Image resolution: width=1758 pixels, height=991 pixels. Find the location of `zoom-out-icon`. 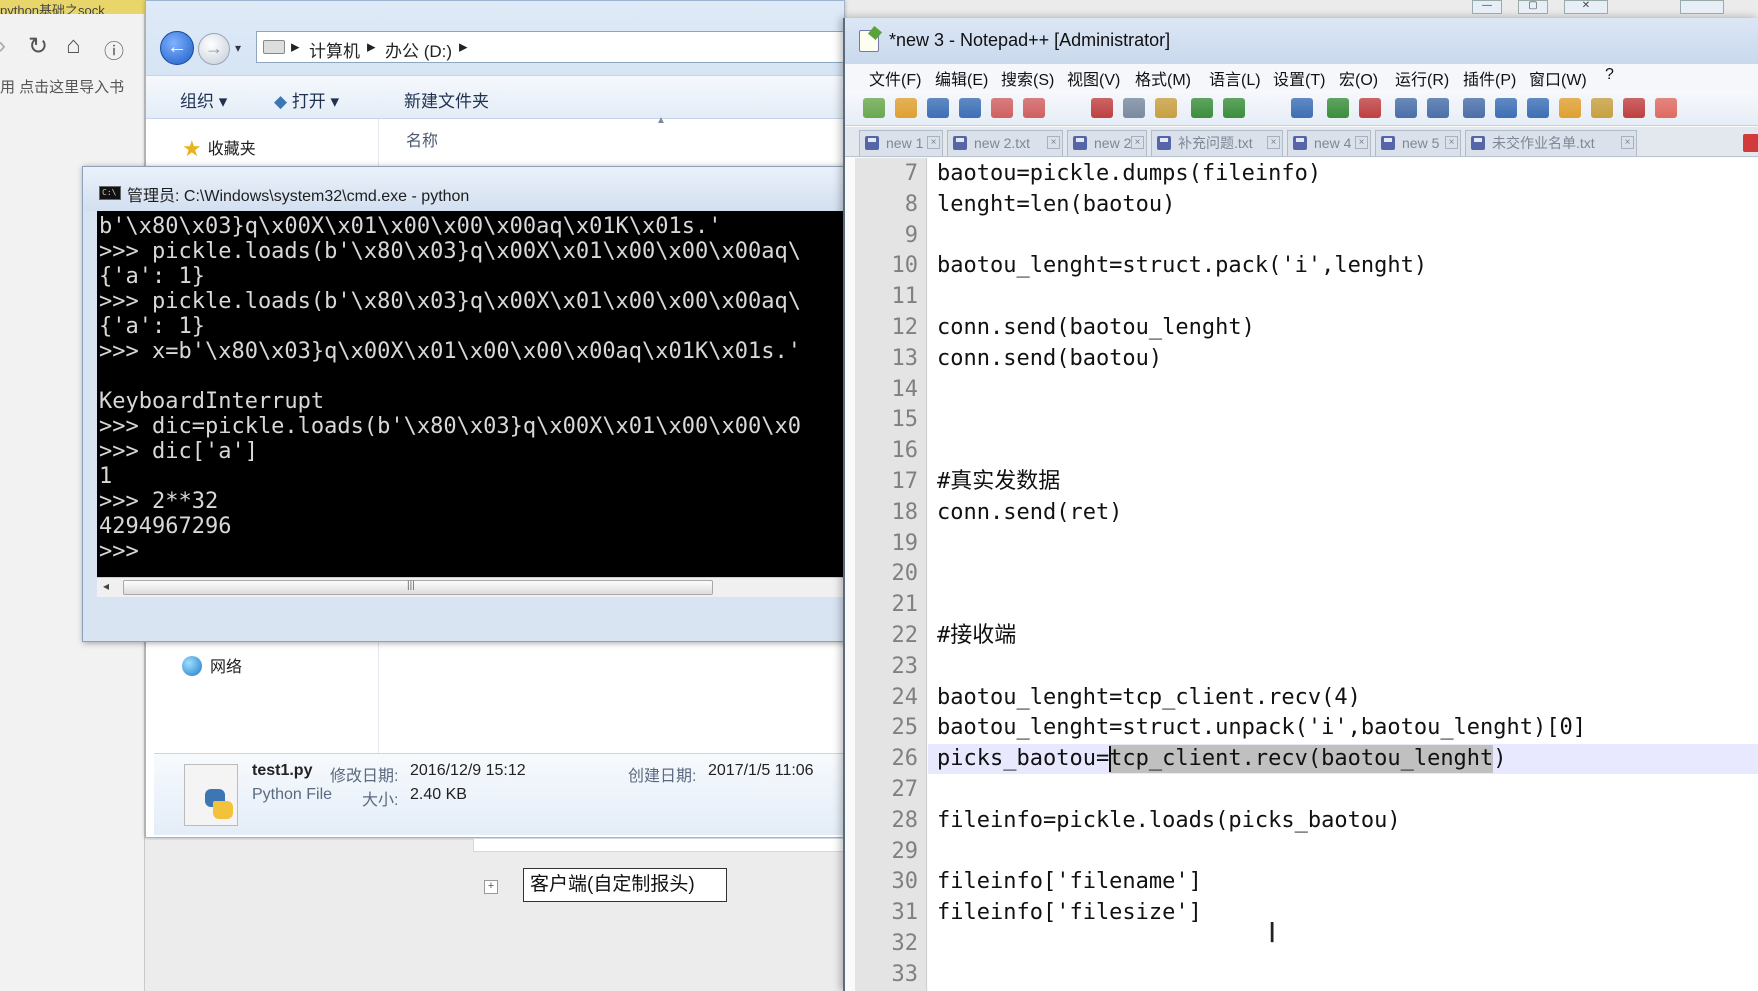

zoom-out-icon is located at coordinates (1370, 108).